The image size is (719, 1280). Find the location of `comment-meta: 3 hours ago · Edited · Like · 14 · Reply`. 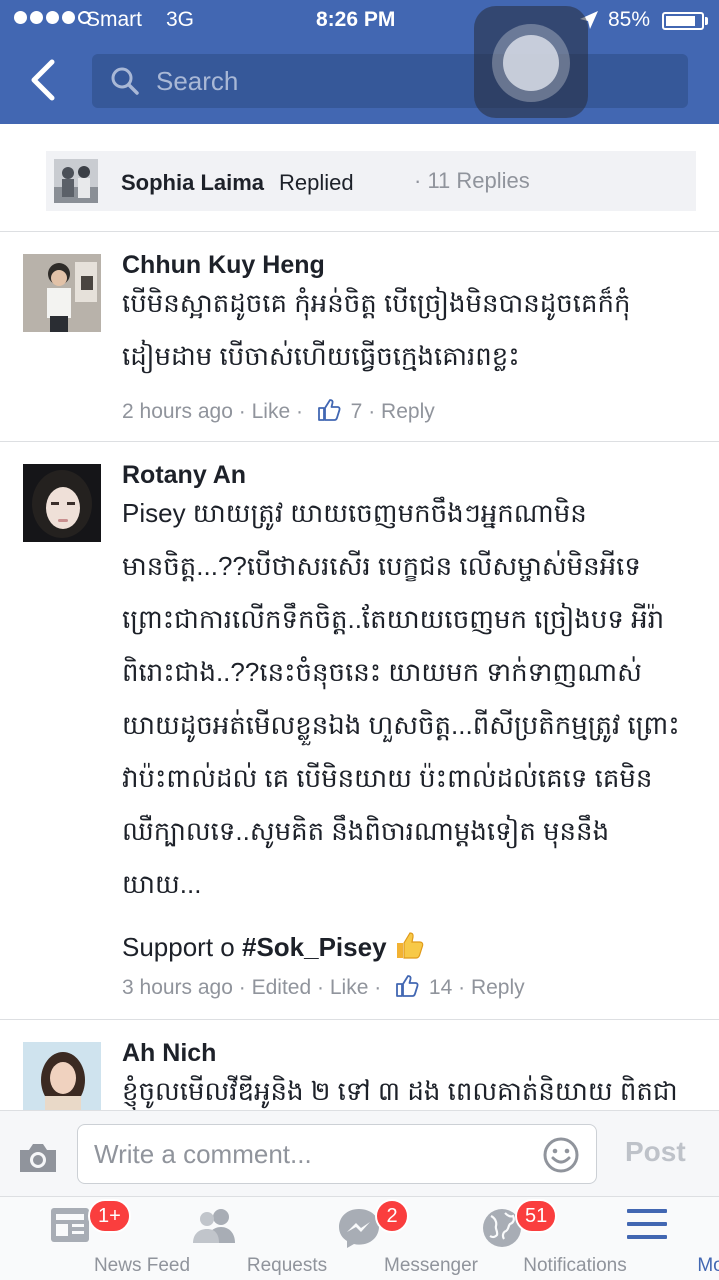

comment-meta: 3 hours ago · Edited · Like · 14 · Reply is located at coordinates (323, 987).